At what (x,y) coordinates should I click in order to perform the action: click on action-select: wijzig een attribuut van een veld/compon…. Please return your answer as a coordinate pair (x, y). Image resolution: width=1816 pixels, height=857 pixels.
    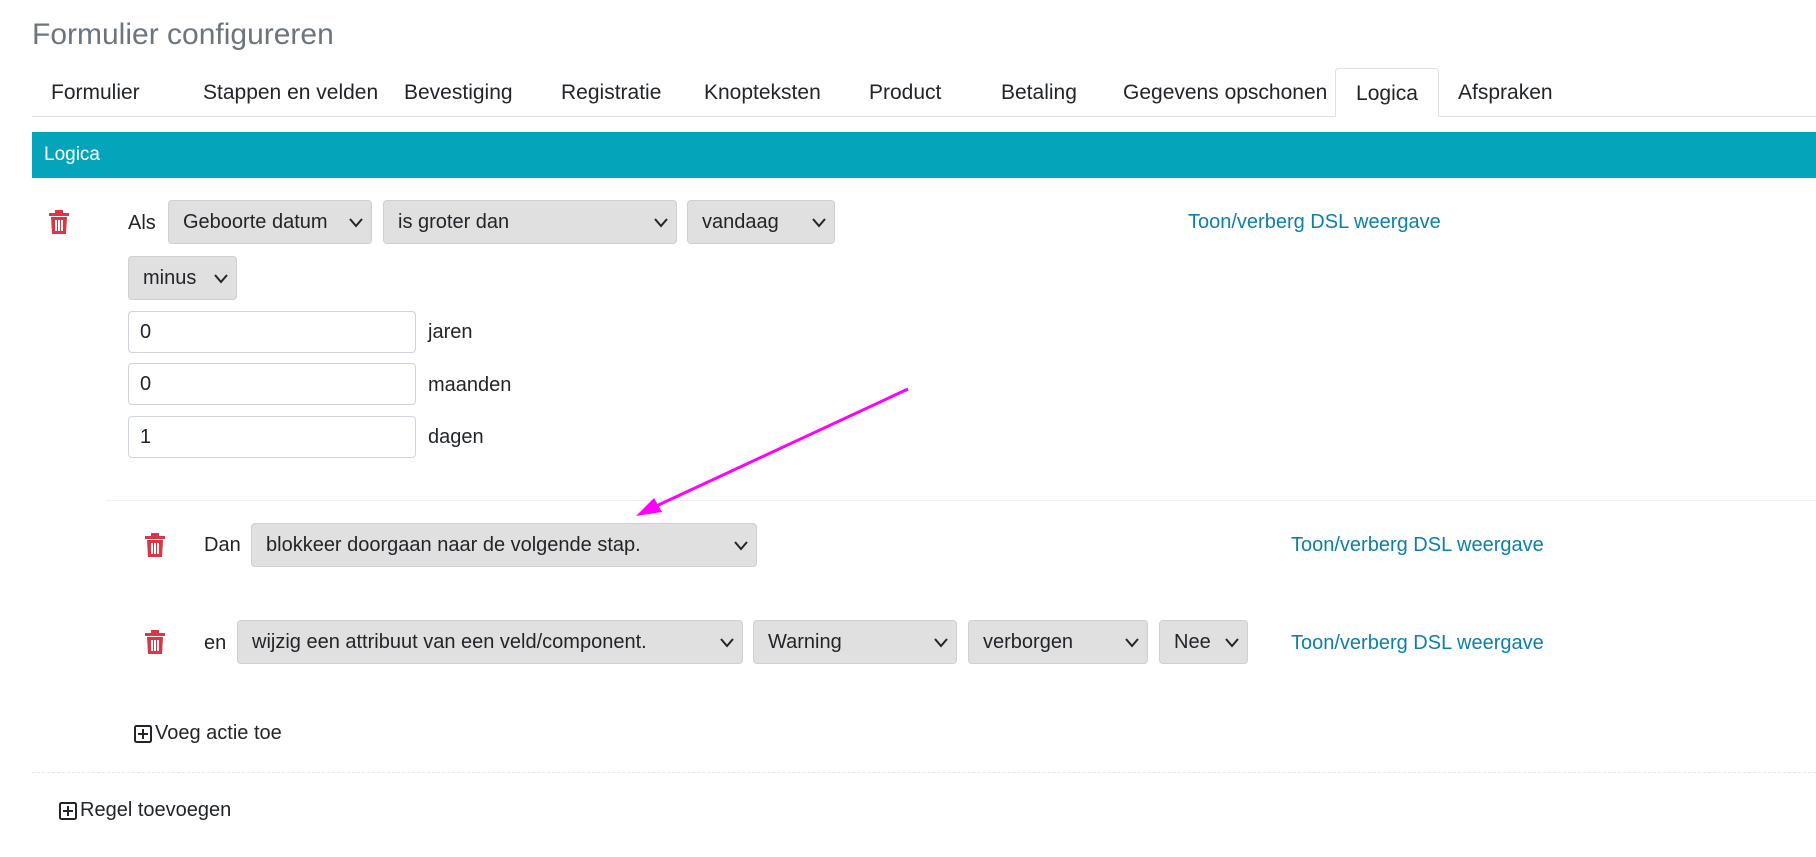
    Looking at the image, I should click on (490, 642).